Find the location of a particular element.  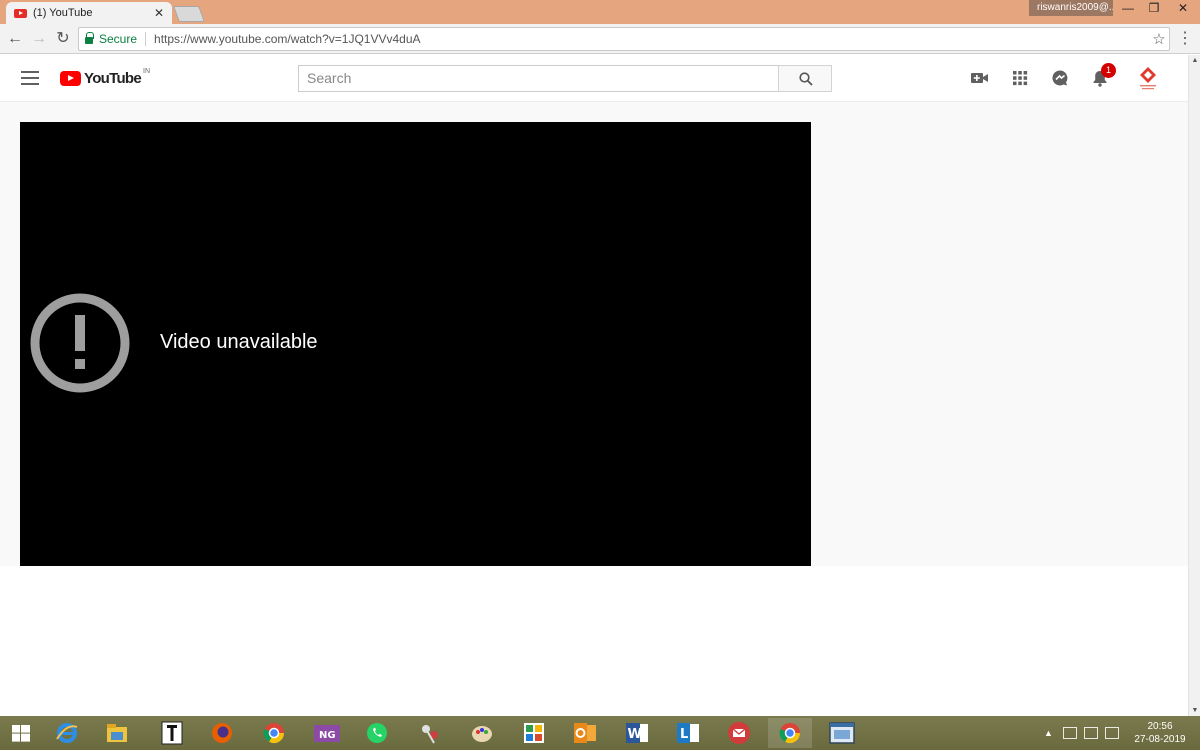

system-tray: ▲ is located at coordinates (1085, 733).